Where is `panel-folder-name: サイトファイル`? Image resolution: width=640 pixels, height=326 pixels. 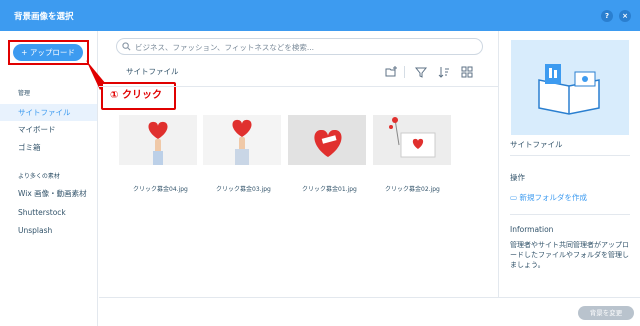
panel-folder-name: サイトファイル is located at coordinates (536, 144).